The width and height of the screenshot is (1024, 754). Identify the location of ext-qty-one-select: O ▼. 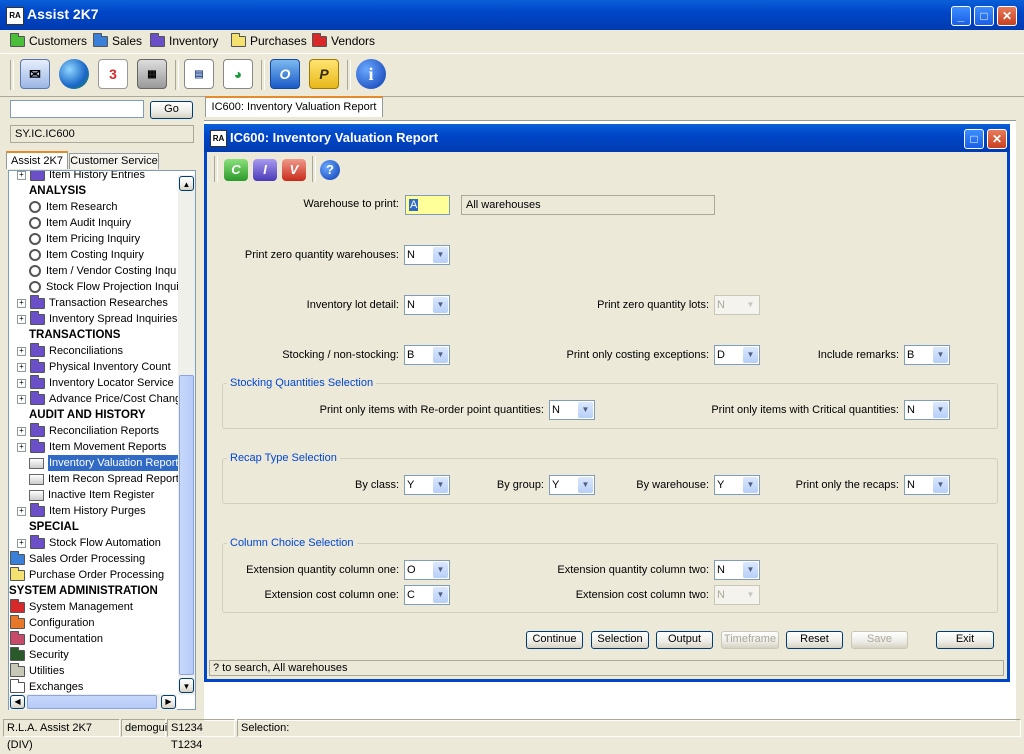
(427, 570).